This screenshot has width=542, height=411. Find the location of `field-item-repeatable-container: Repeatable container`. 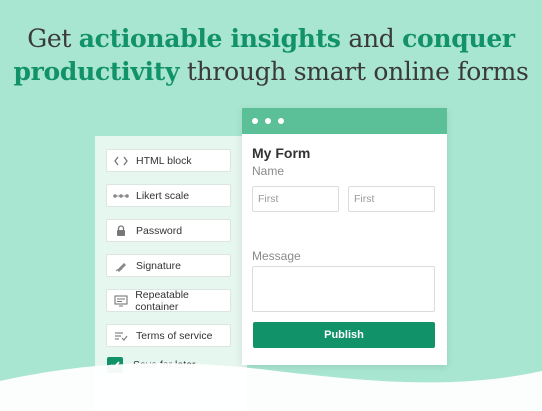

field-item-repeatable-container: Repeatable container is located at coordinates (168, 300).